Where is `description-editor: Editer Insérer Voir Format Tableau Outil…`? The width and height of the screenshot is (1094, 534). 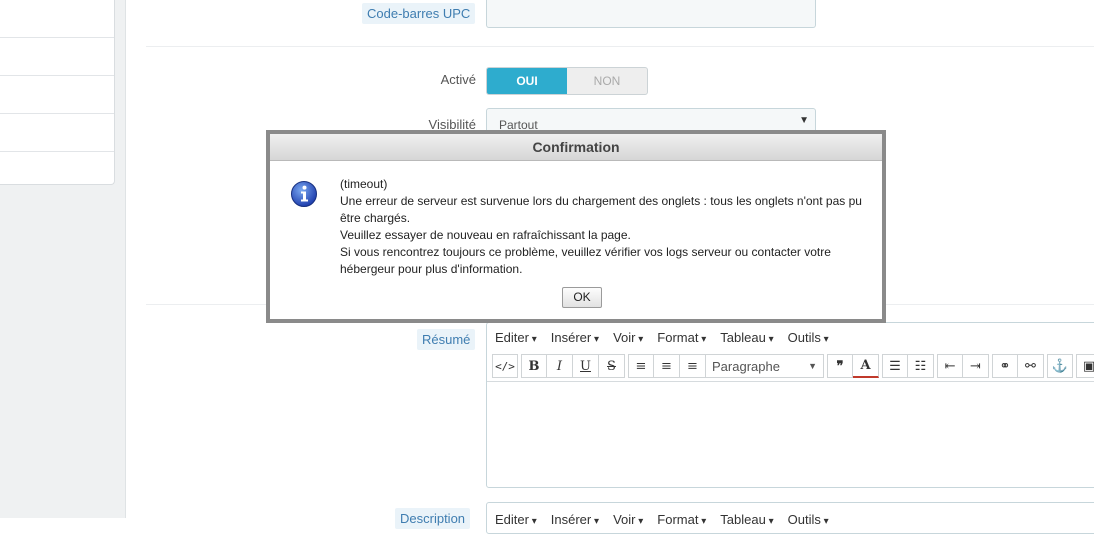
description-editor: Editer Insérer Voir Format Tableau Outil… is located at coordinates (790, 518).